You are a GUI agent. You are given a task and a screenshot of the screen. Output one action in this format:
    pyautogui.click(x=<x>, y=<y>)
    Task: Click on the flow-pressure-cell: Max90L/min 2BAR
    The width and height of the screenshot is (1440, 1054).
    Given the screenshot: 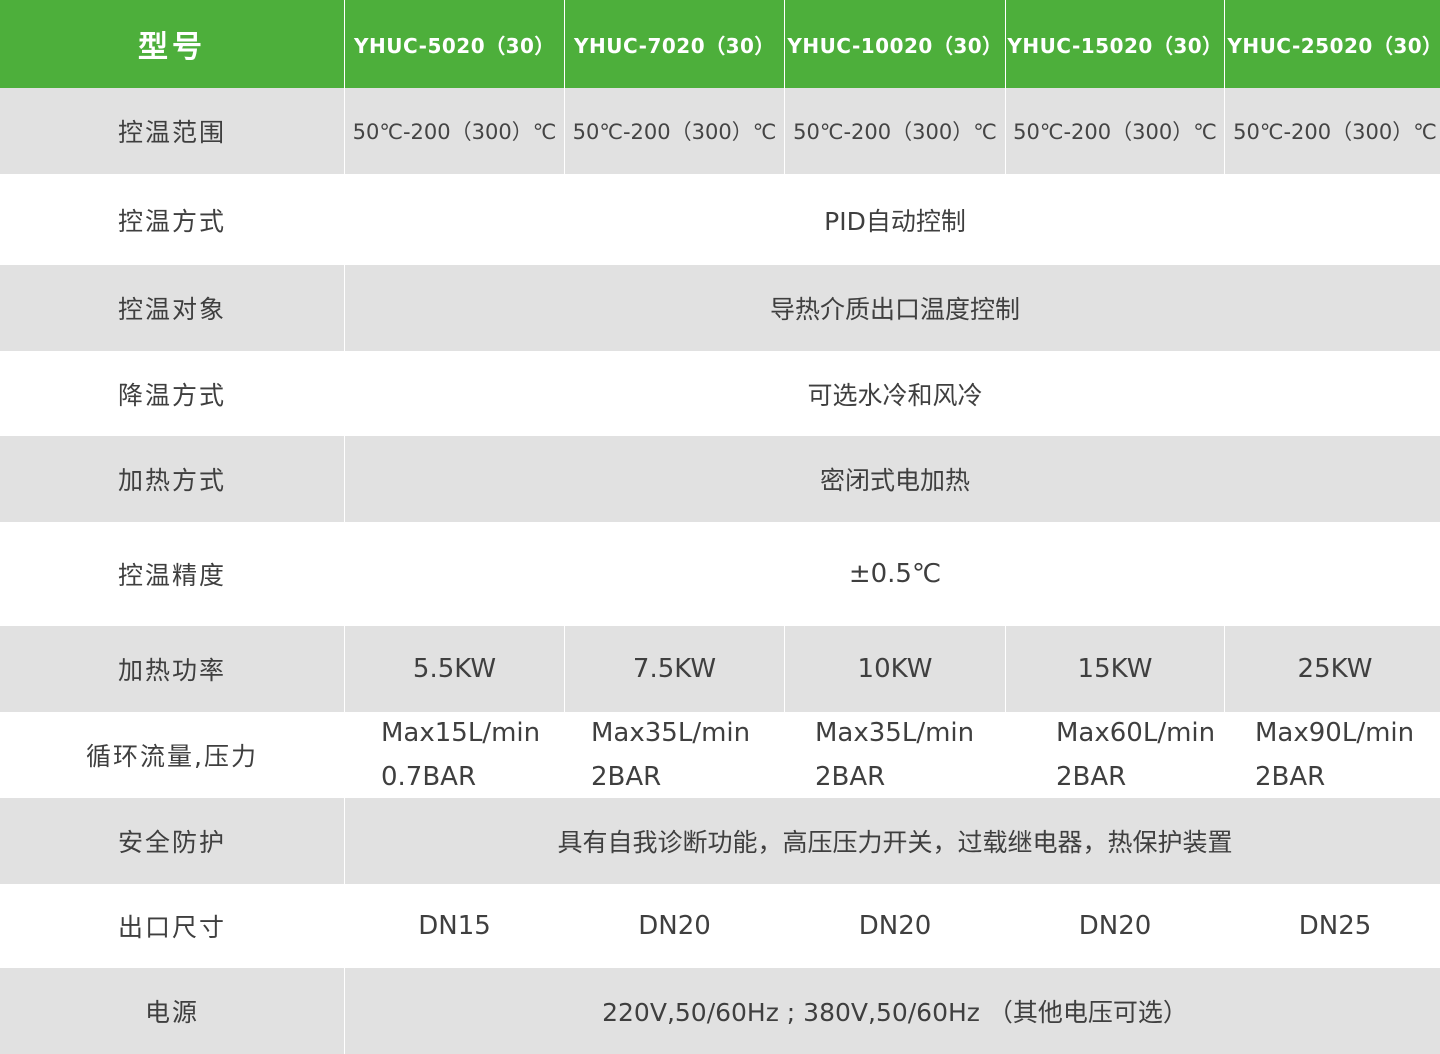 What is the action you would take?
    pyautogui.click(x=1332, y=755)
    